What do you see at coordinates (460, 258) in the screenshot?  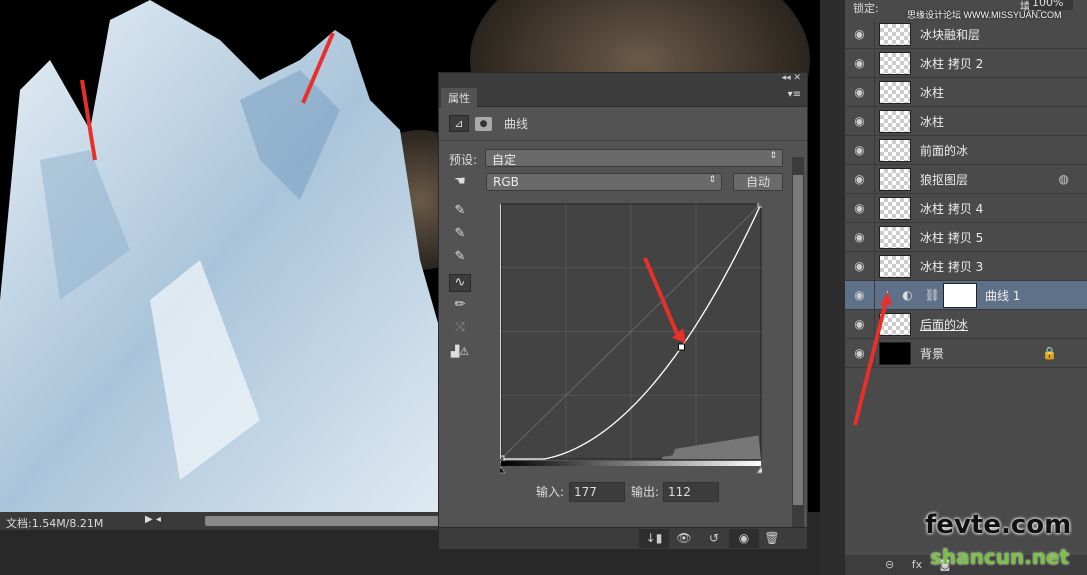 I see `eyedropper-white-icon: ✎` at bounding box center [460, 258].